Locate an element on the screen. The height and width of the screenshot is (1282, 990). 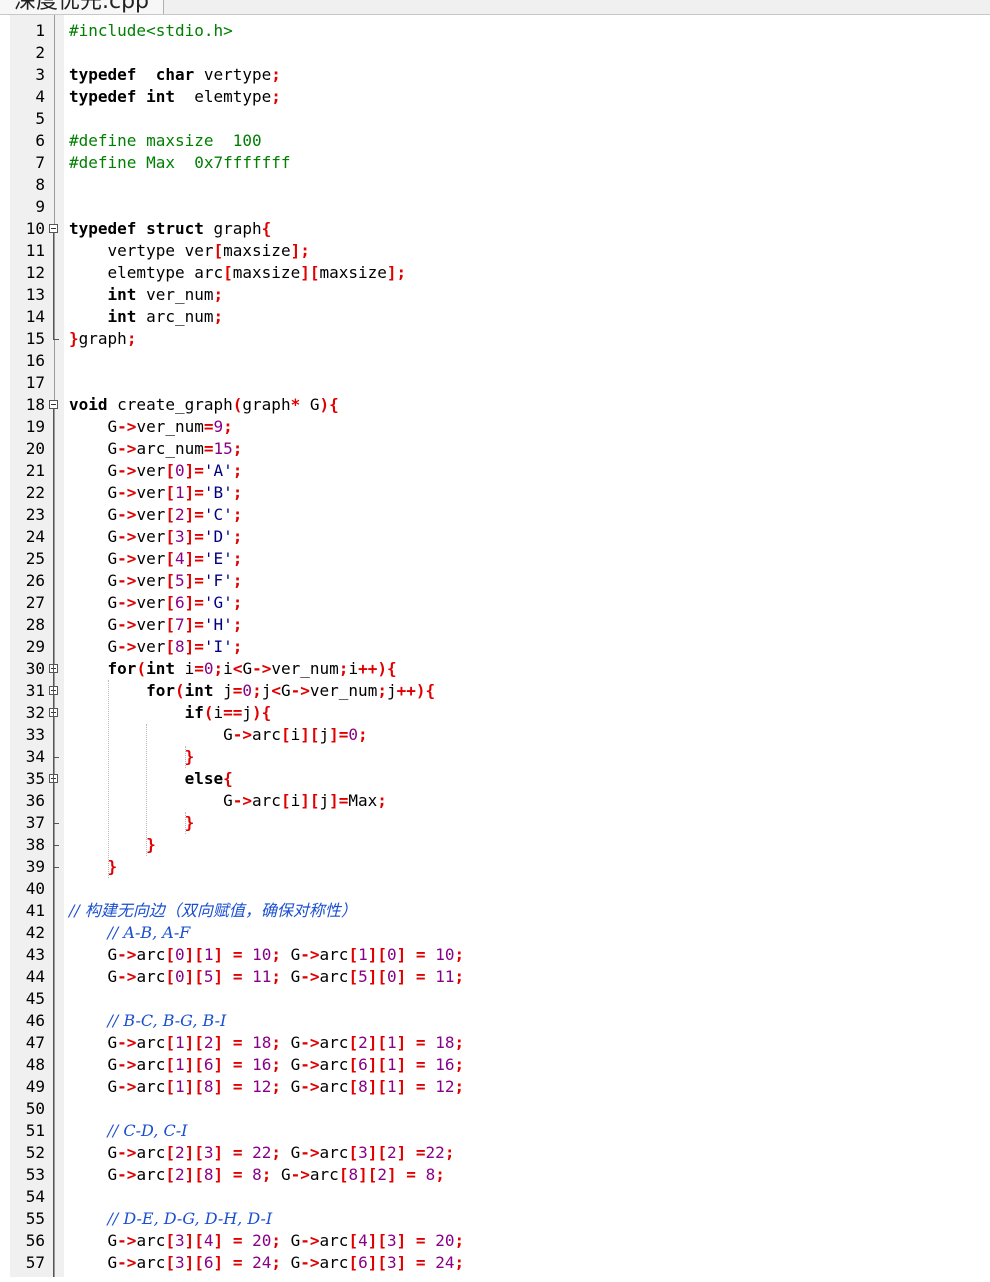
code-text: G->ver_num=9; is located at coordinates (151, 426).